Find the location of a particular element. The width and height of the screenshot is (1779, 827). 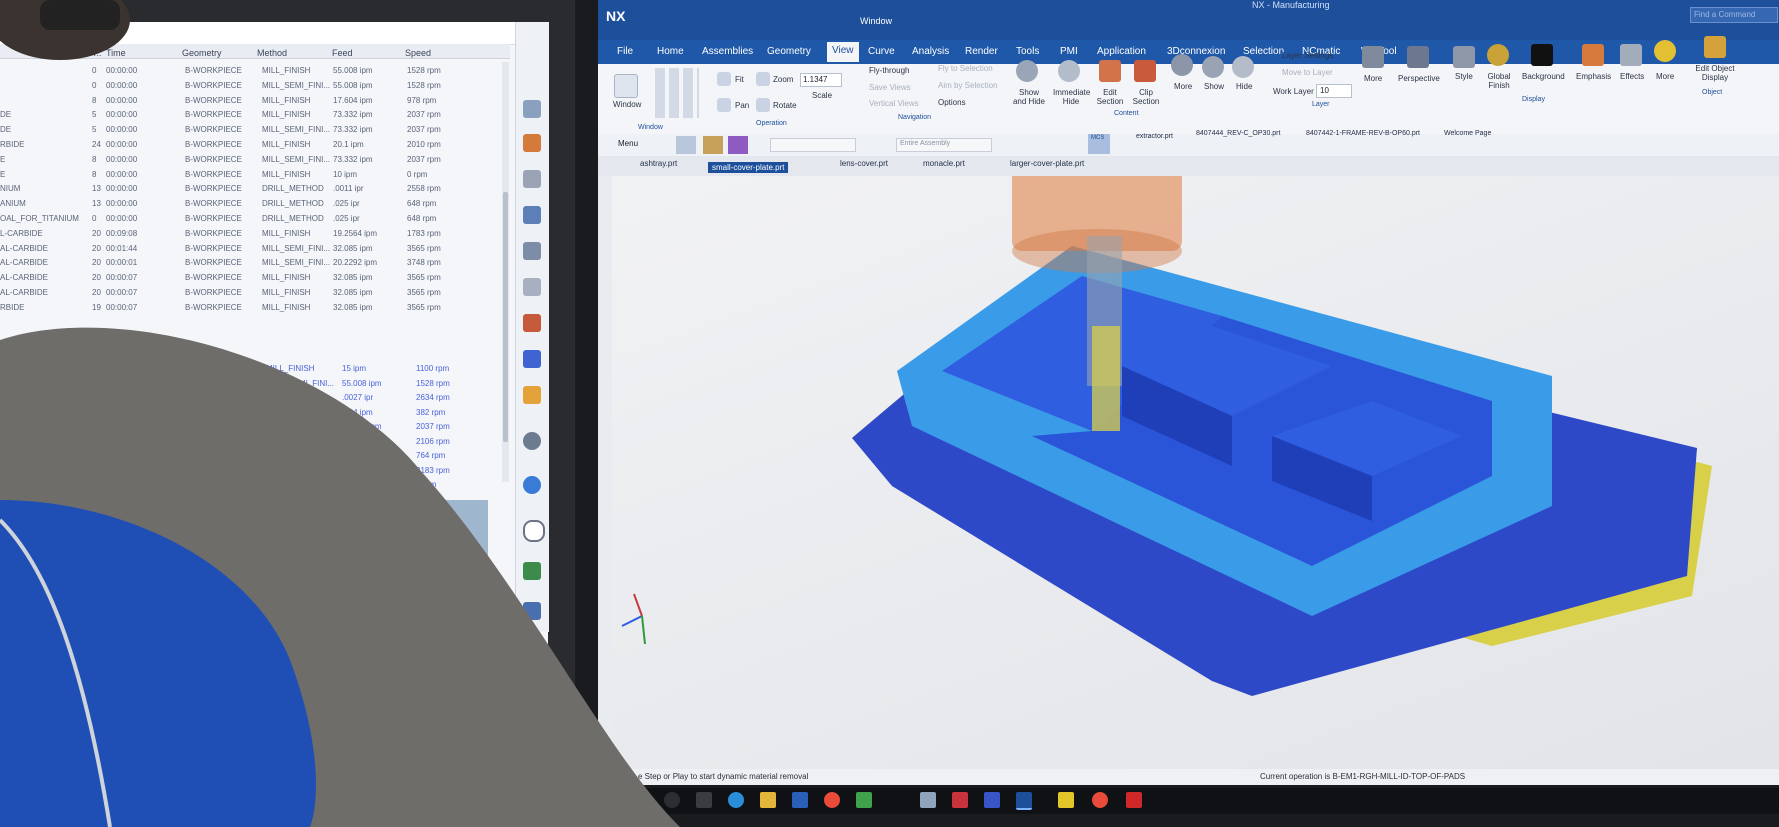

perspective-label: Perspective is located at coordinates (1419, 78).